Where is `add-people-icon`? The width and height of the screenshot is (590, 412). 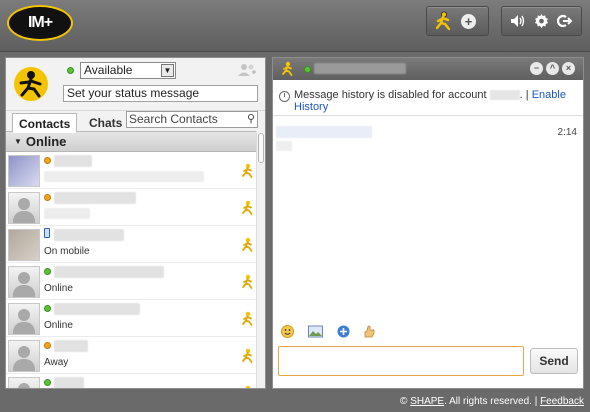
add-people-icon is located at coordinates (247, 70).